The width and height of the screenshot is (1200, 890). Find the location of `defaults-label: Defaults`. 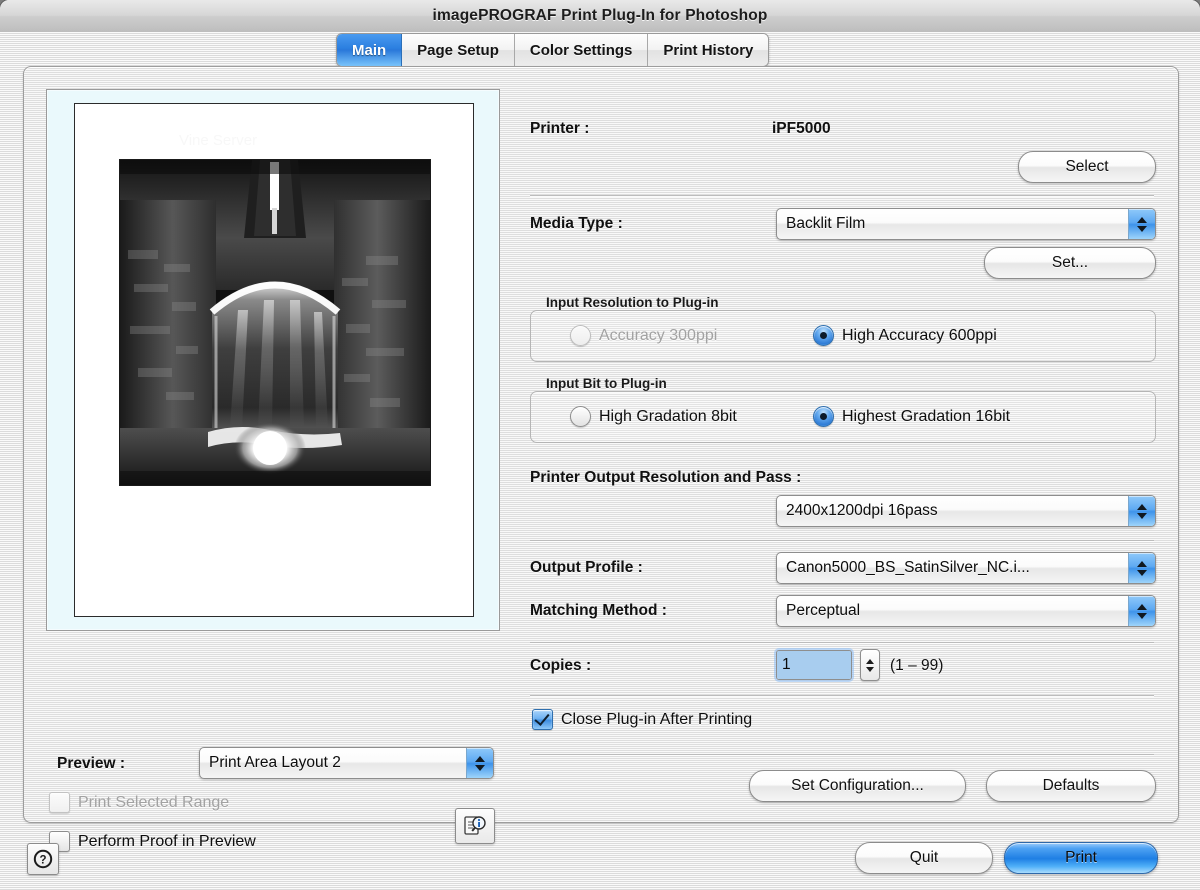

defaults-label: Defaults is located at coordinates (1071, 785).